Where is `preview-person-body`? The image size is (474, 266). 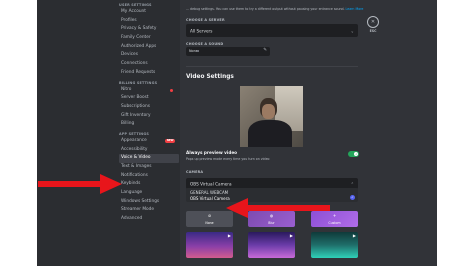 preview-person-body is located at coordinates (270, 133).